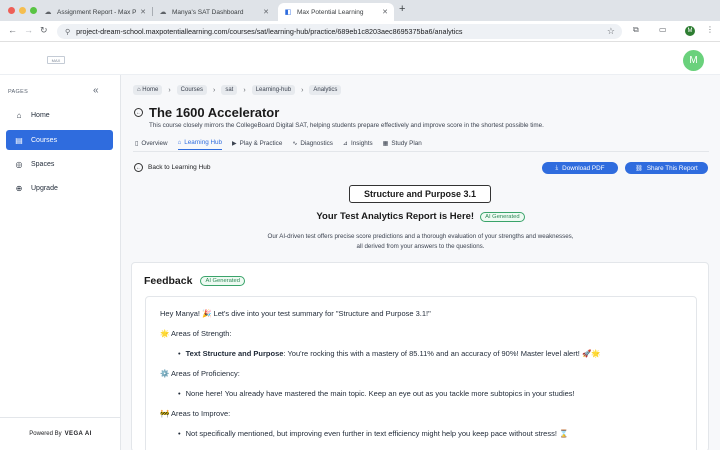 The width and height of the screenshot is (720, 450). I want to click on book-icon: ▤, so click(19, 140).